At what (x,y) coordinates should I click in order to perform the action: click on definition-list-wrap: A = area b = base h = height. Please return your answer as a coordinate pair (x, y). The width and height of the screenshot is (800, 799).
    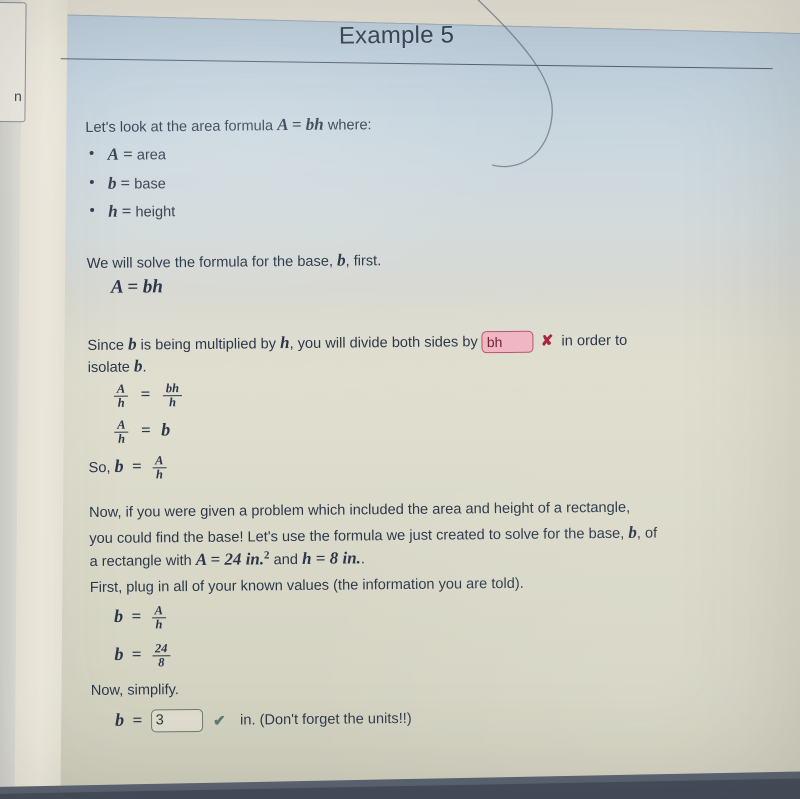
    Looking at the image, I should click on (285, 182).